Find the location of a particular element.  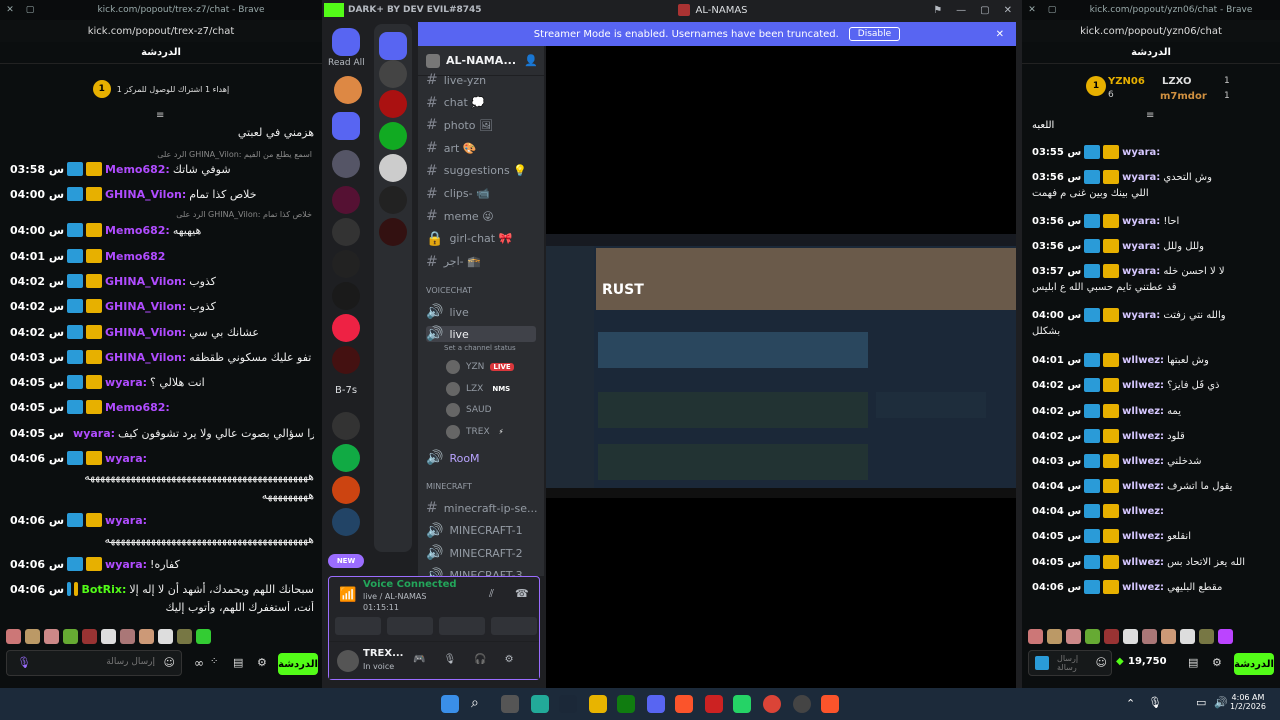

task-view-icon is located at coordinates (510, 704).